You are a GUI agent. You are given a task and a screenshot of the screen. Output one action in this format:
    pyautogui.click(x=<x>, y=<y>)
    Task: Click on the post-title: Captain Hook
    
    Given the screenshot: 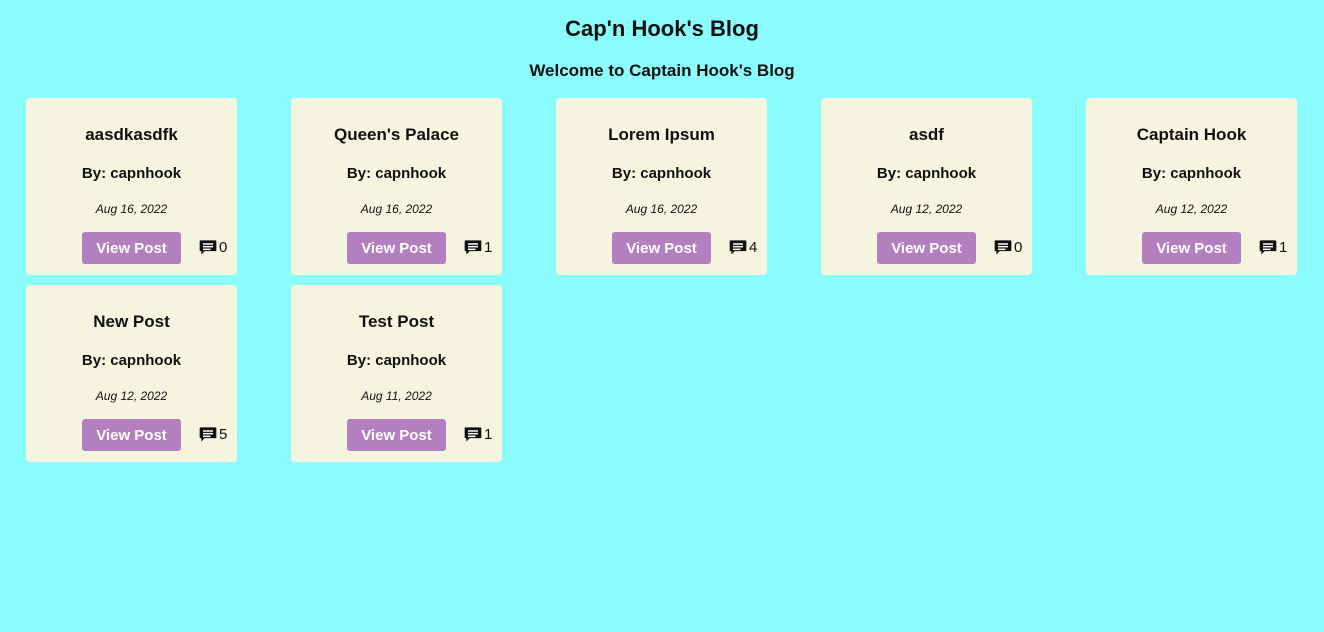 What is the action you would take?
    pyautogui.click(x=1191, y=134)
    